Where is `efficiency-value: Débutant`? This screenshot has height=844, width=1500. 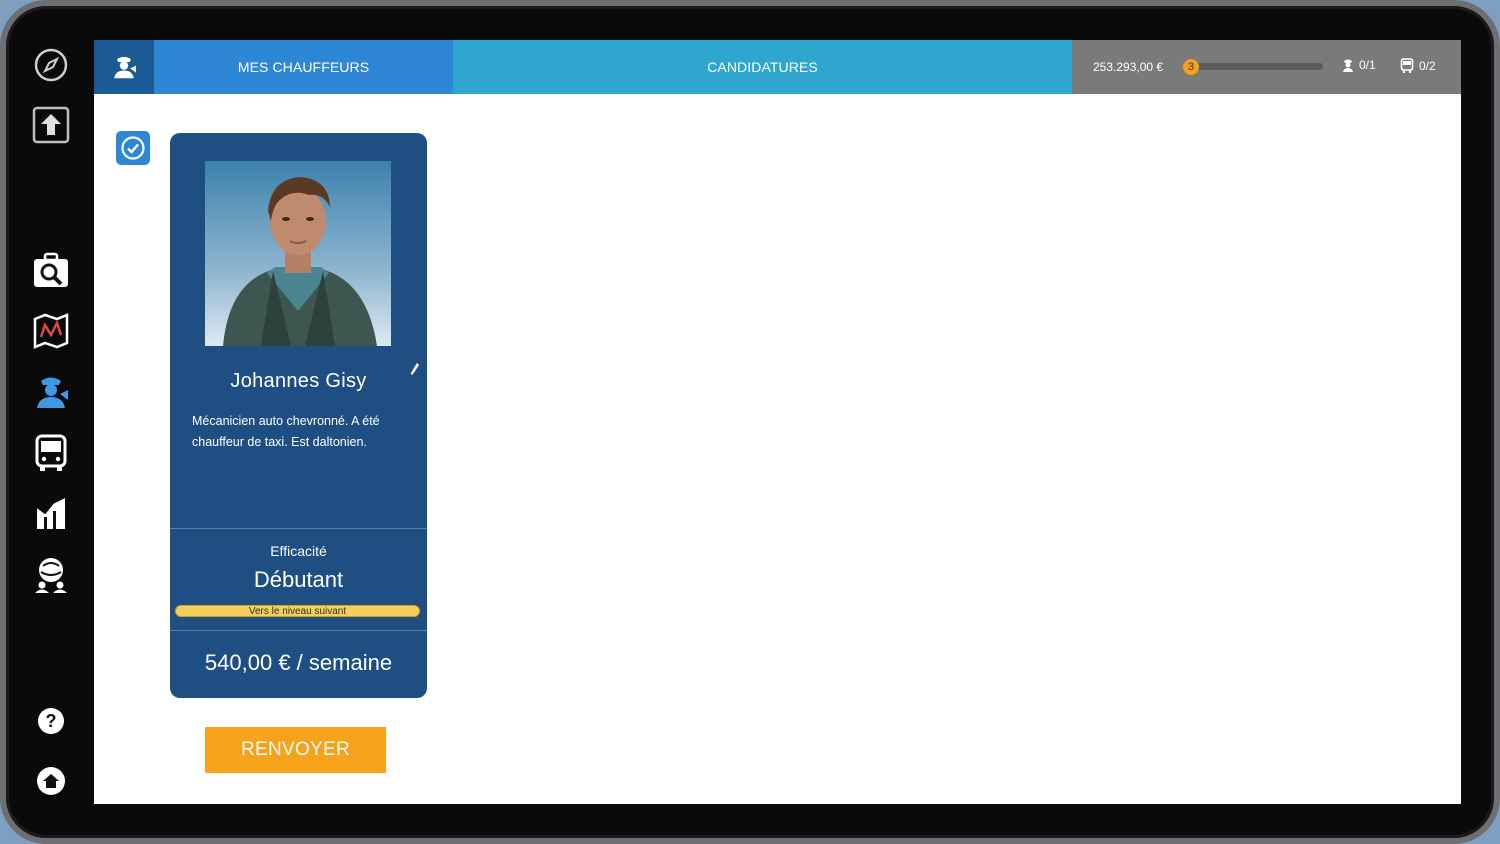
efficiency-value: Débutant is located at coordinates (298, 579).